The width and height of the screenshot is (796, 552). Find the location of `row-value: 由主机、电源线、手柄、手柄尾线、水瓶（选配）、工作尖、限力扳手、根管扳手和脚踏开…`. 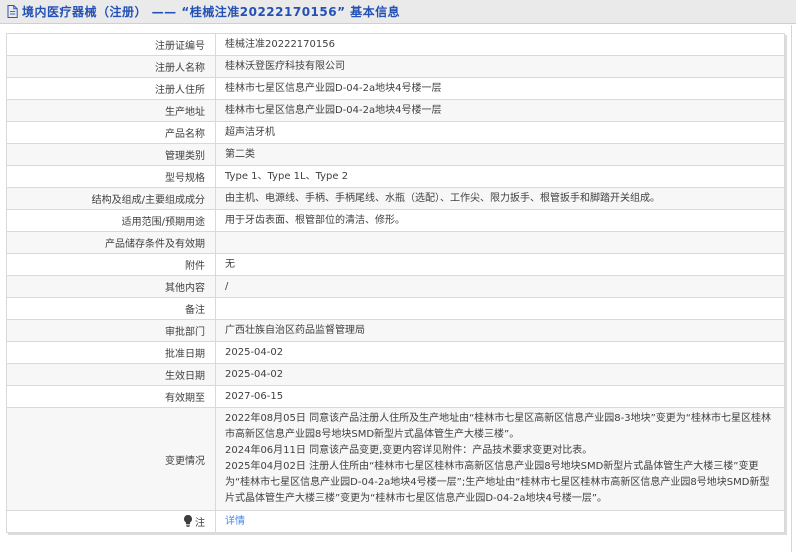

row-value: 由主机、电源线、手柄、手柄尾线、水瓶（选配）、工作尖、限力扳手、根管扳手和脚踏开… is located at coordinates (500, 198).